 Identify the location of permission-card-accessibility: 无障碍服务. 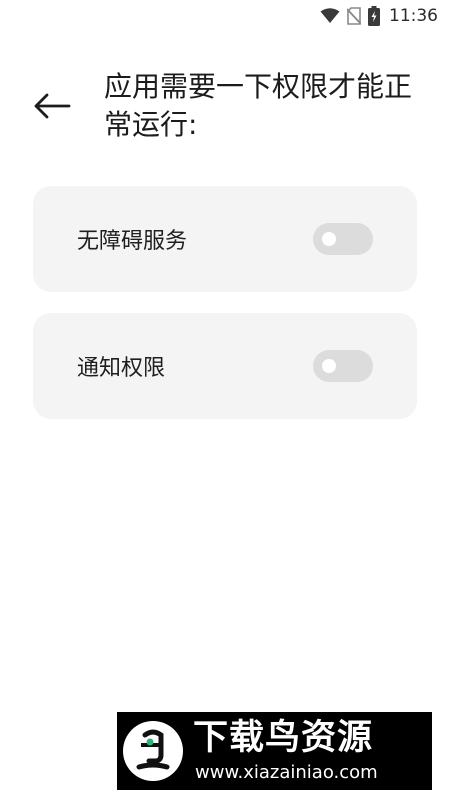
(225, 239).